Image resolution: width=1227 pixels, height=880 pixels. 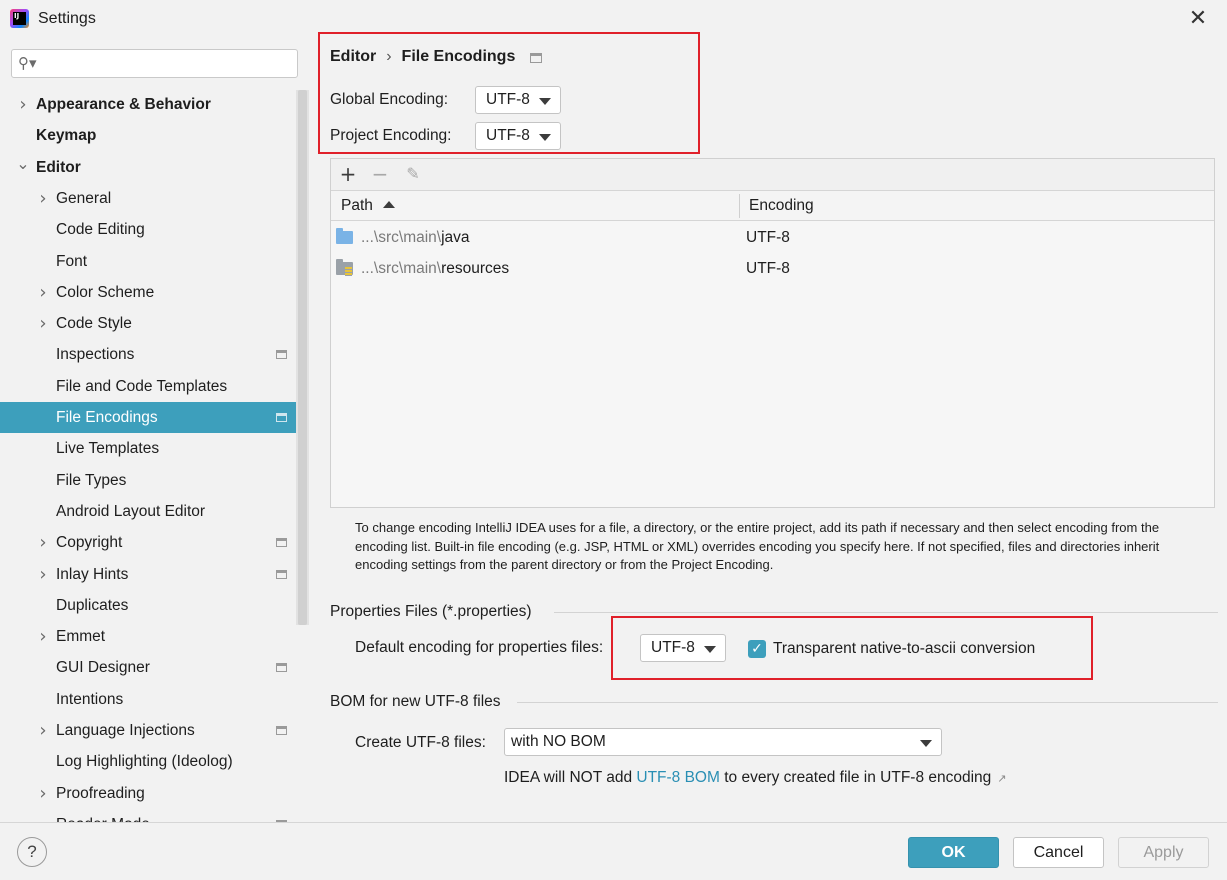 I want to click on sidebar-item-android-layout-editor: Android Layout Editor, so click(x=148, y=511).